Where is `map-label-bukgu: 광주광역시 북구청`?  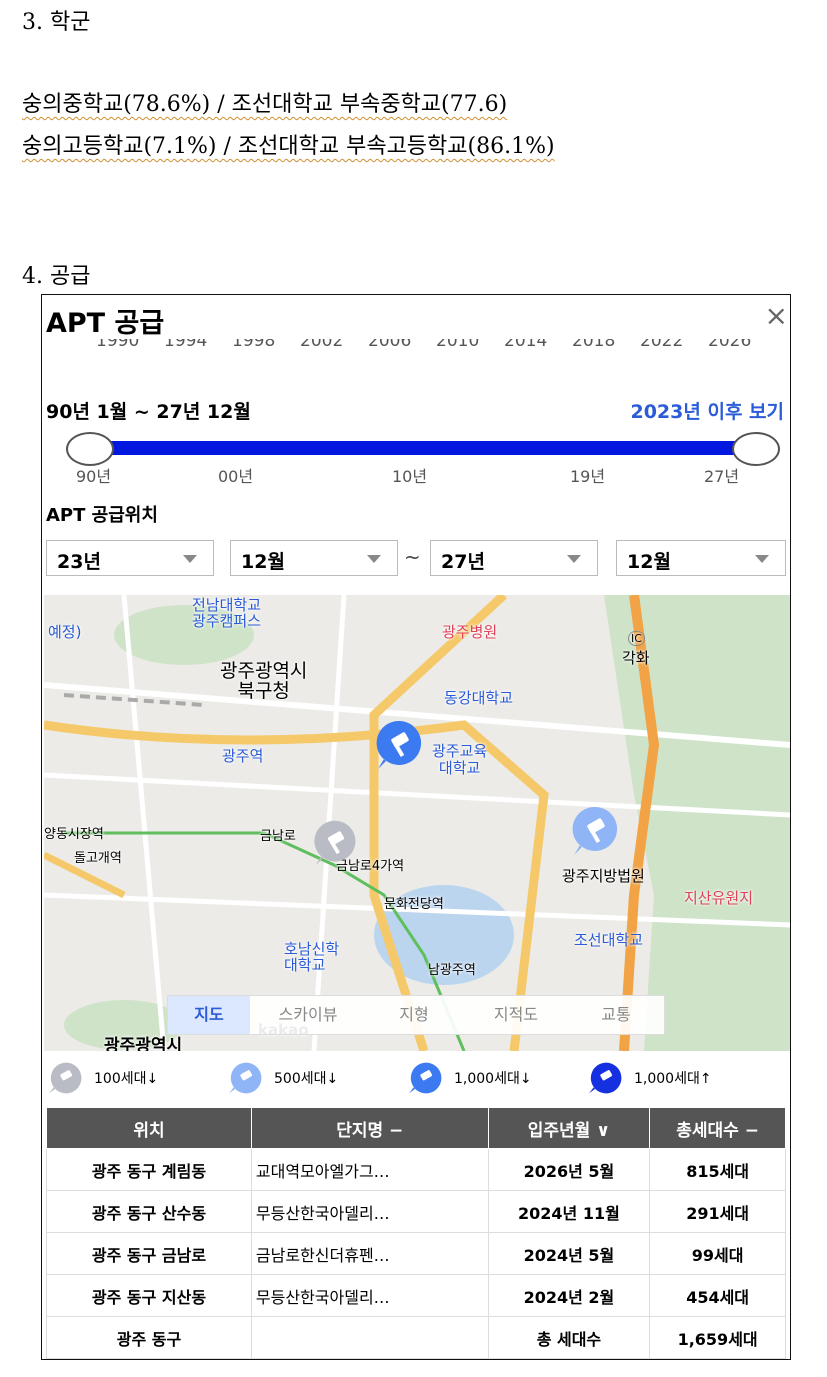 map-label-bukgu: 광주광역시 북구청 is located at coordinates (264, 681).